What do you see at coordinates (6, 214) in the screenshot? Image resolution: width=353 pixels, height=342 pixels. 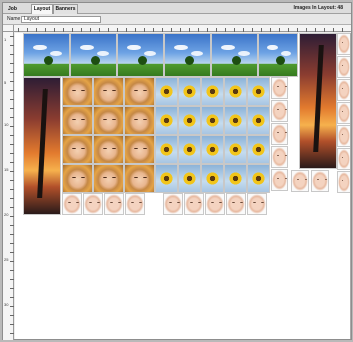 I see `ruler-label: 20` at bounding box center [6, 214].